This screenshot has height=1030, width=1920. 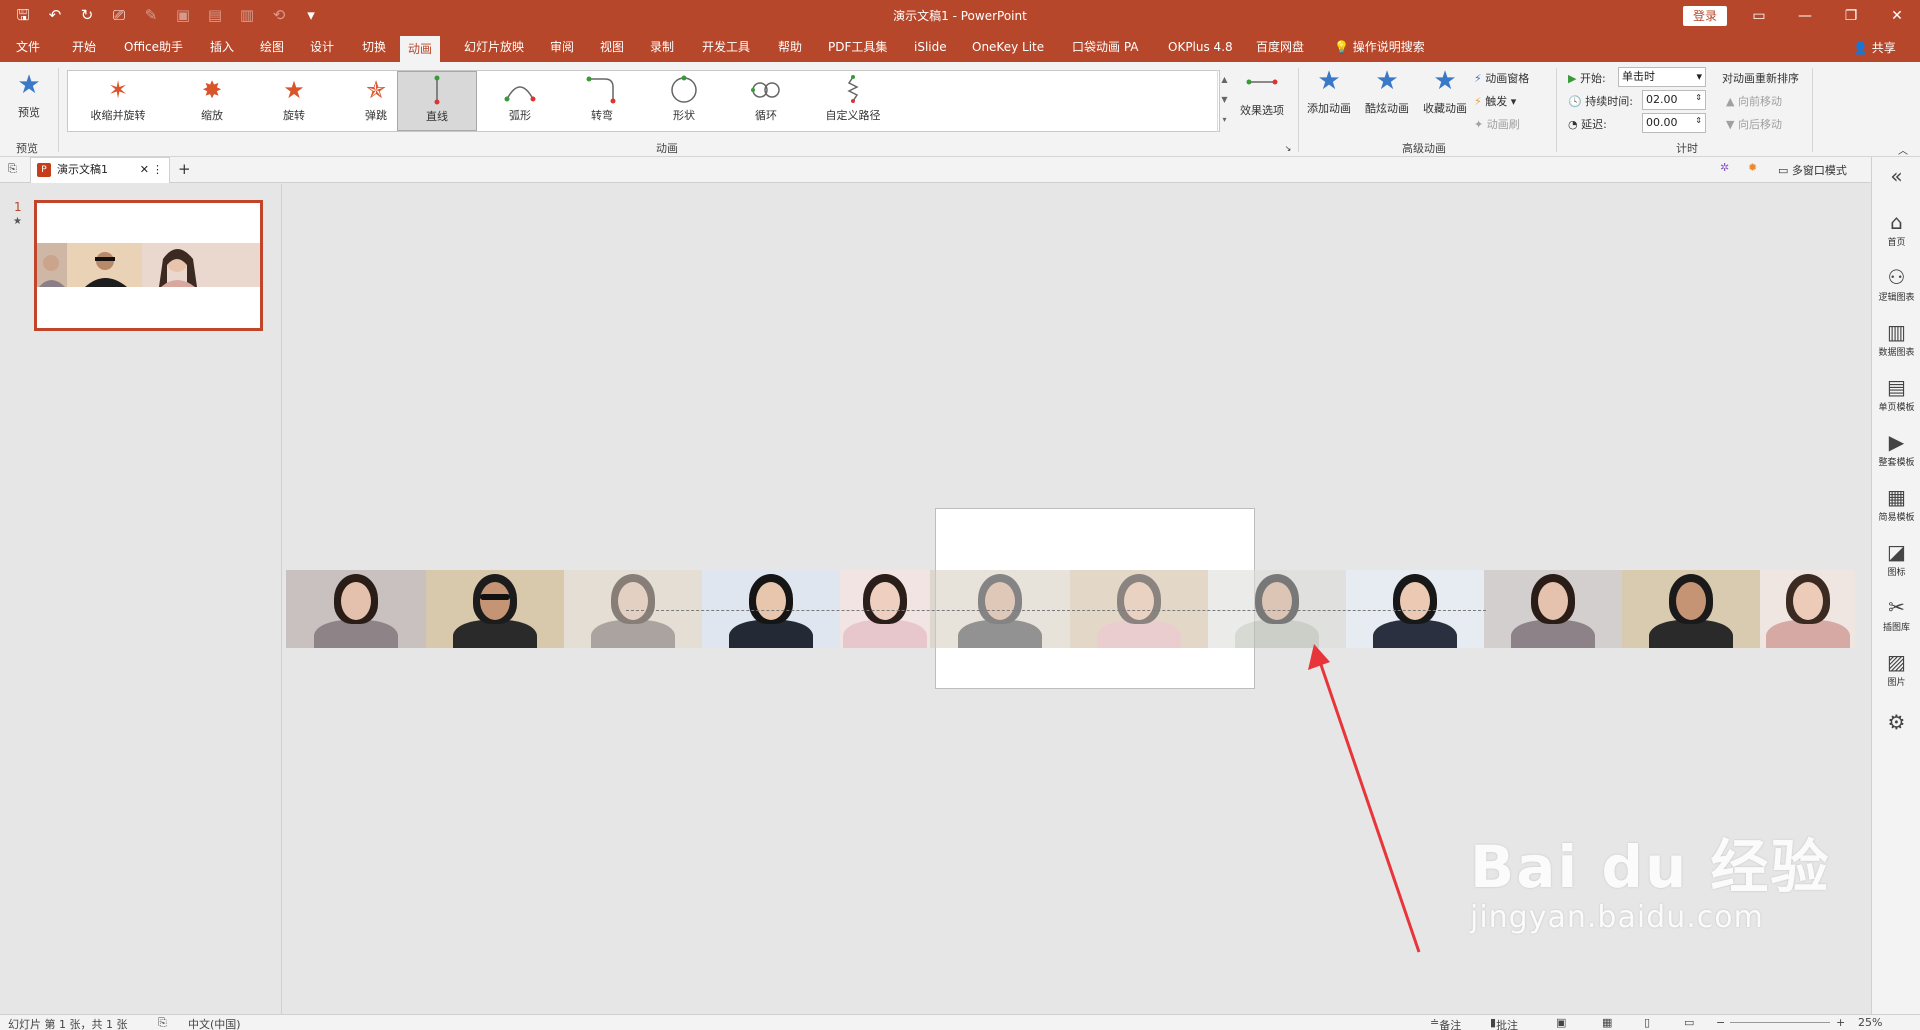 What do you see at coordinates (1495, 101) in the screenshot?
I see `trigger-button: ⚡ 触发 ▾` at bounding box center [1495, 101].